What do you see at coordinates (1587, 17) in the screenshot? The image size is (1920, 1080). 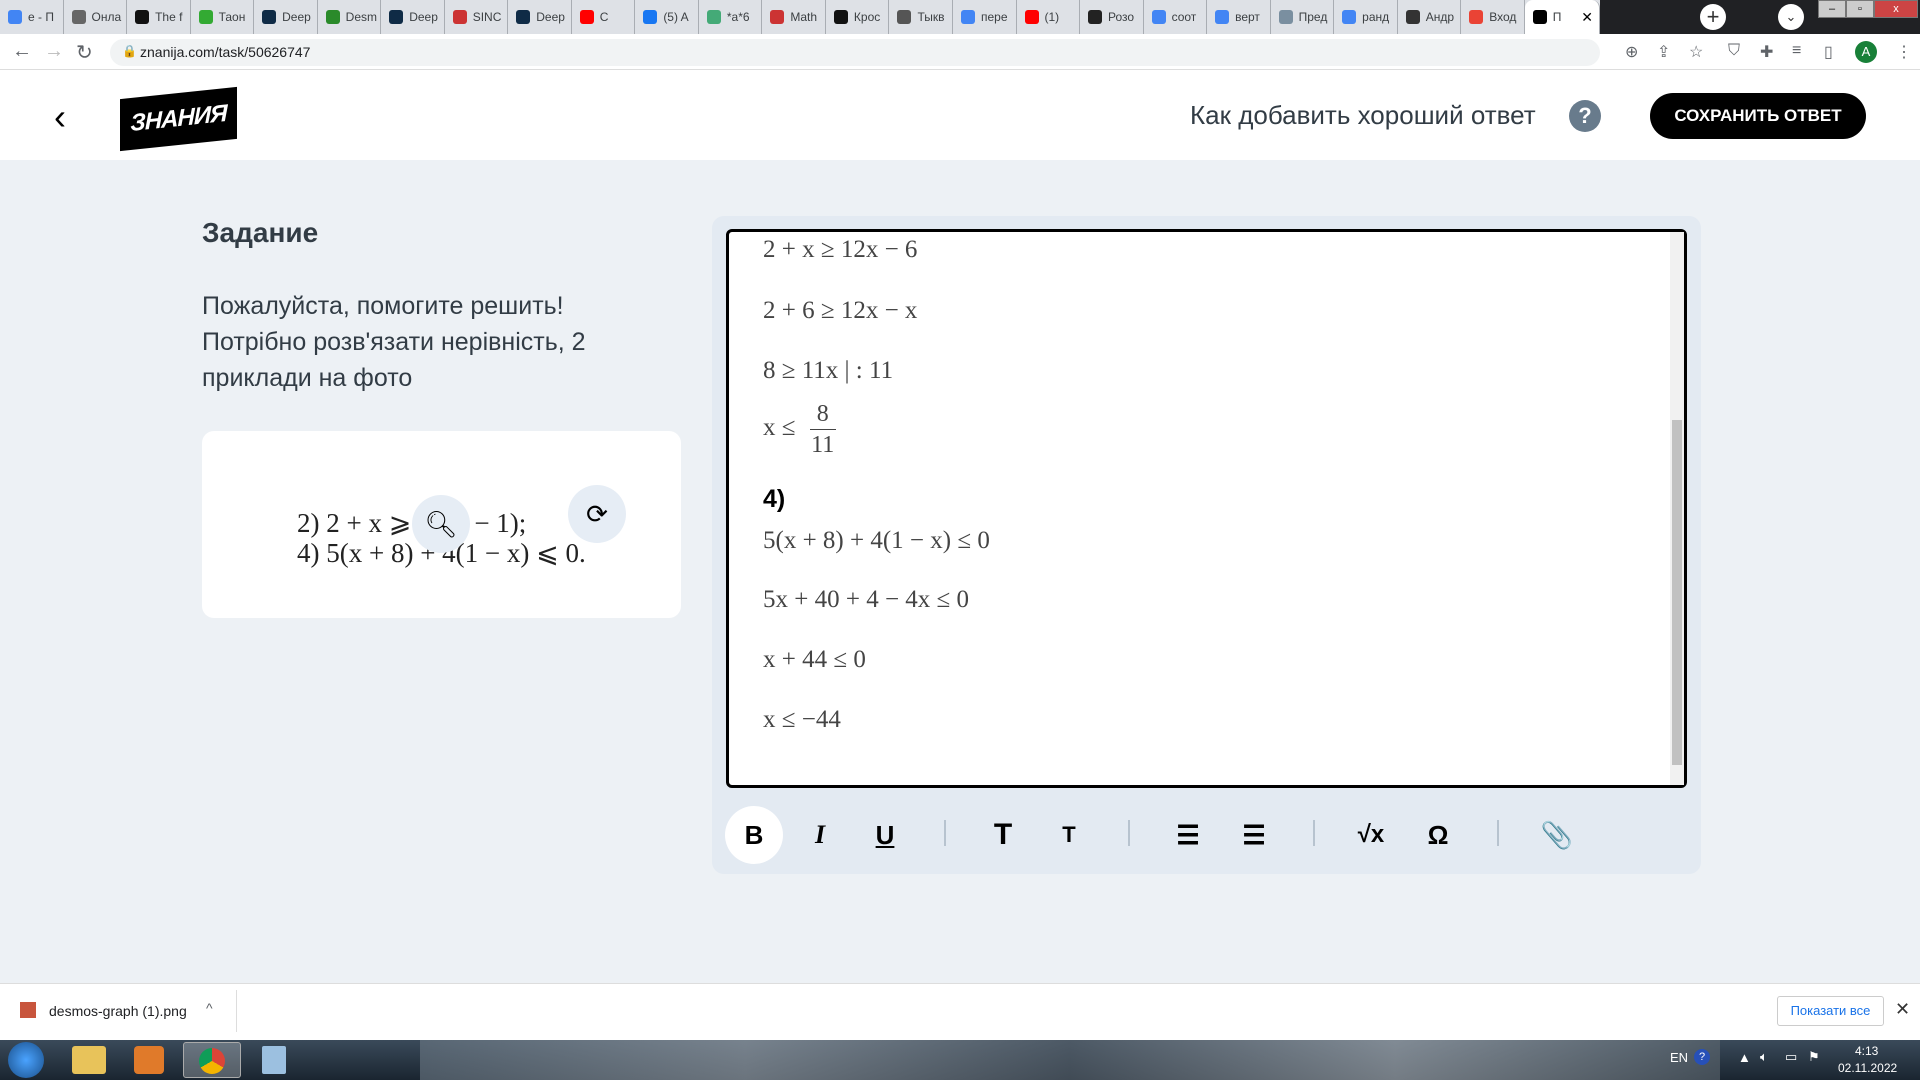 I see `close-tab-icon: ✕` at bounding box center [1587, 17].